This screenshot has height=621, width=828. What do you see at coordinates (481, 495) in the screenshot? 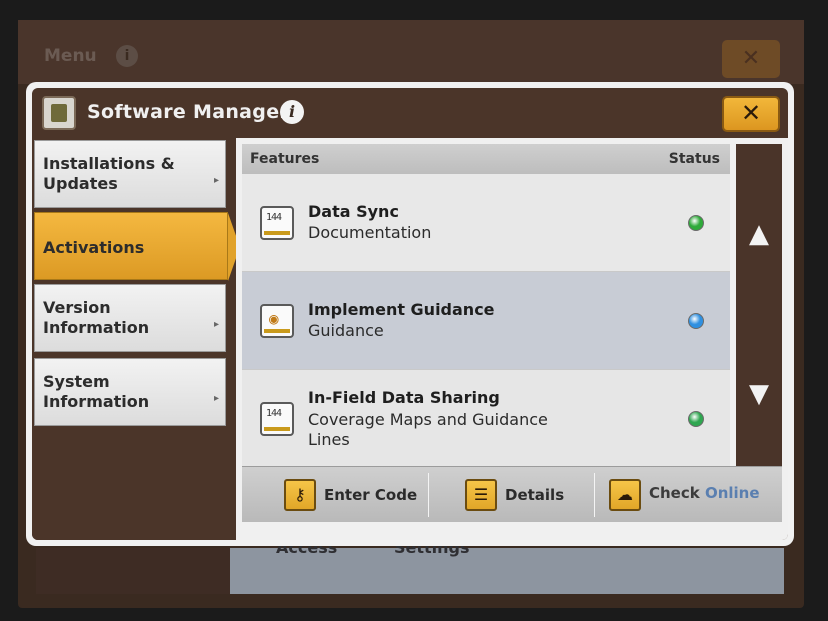
I see `document-icon: ☰` at bounding box center [481, 495].